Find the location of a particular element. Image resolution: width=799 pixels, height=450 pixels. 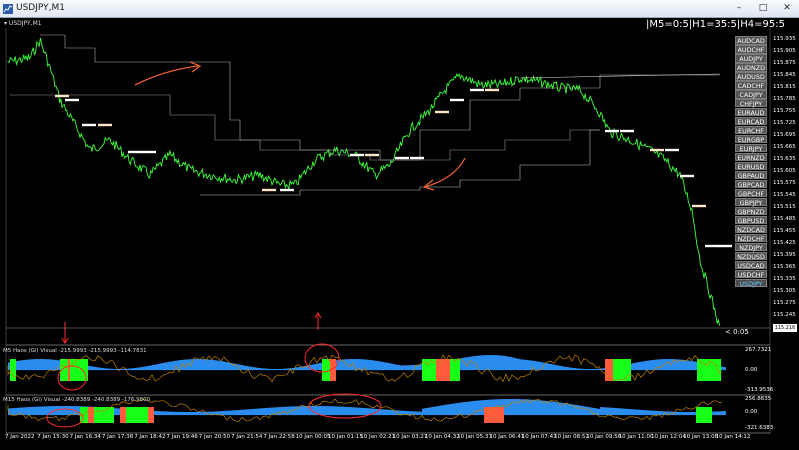

symbol-button-audnzd: AUDNZD is located at coordinates (751, 67).